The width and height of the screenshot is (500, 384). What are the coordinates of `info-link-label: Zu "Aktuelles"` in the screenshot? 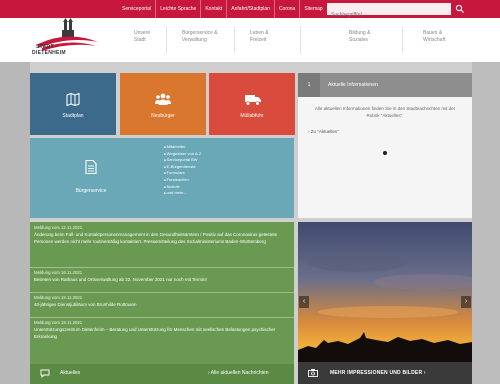 It's located at (324, 131).